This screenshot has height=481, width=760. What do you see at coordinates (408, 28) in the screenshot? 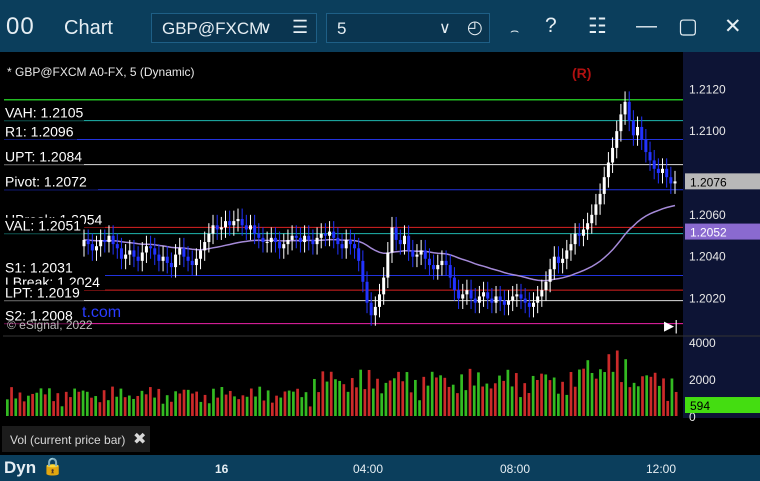
I see `interval-selector: 5 ∨ ◴` at bounding box center [408, 28].